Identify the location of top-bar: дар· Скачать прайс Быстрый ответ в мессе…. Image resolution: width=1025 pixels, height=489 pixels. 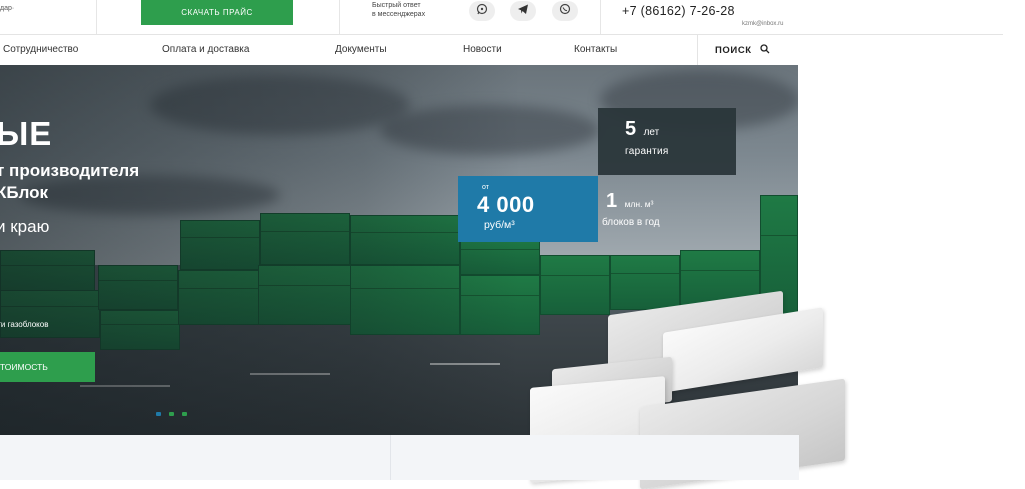
(512, 17).